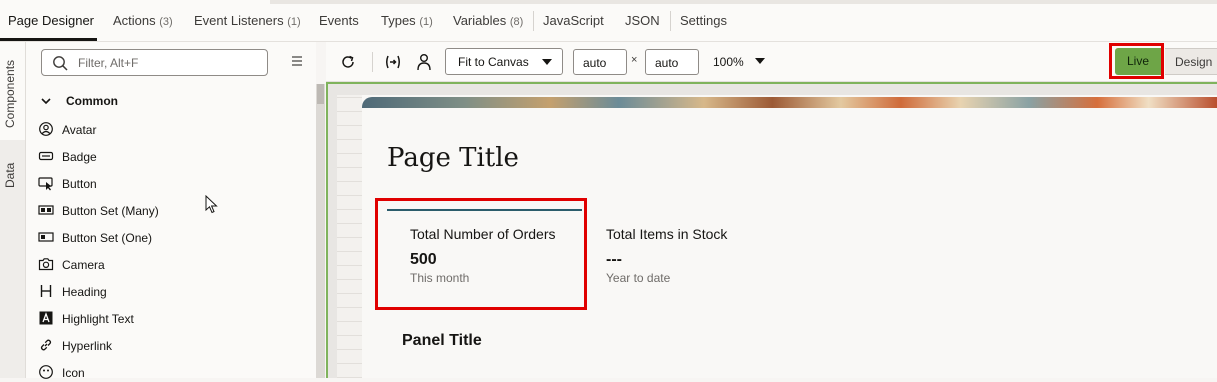  What do you see at coordinates (642, 20) in the screenshot?
I see `tab-json: JSON` at bounding box center [642, 20].